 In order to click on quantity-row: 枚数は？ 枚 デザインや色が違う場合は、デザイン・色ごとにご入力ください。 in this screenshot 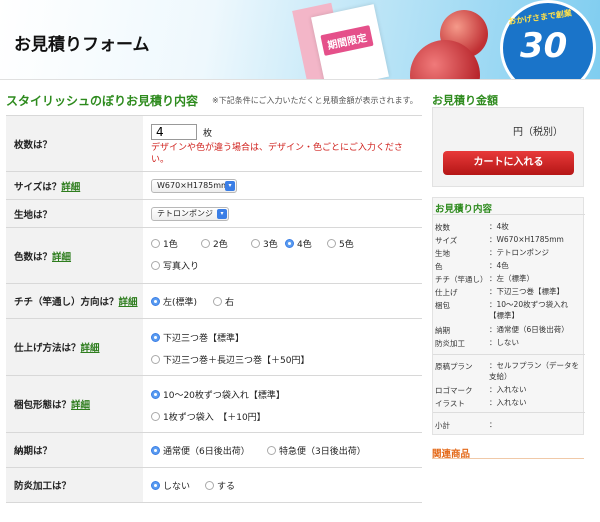, I will do `click(214, 144)`.